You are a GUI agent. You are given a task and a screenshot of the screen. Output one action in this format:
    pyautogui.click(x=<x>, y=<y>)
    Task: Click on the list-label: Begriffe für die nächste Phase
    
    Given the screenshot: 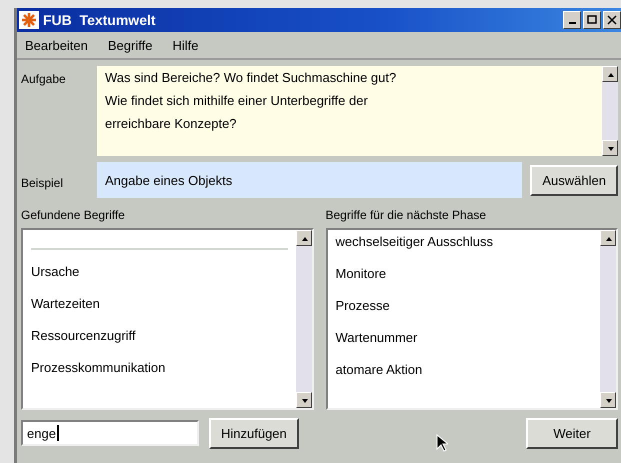 What is the action you would take?
    pyautogui.click(x=407, y=215)
    